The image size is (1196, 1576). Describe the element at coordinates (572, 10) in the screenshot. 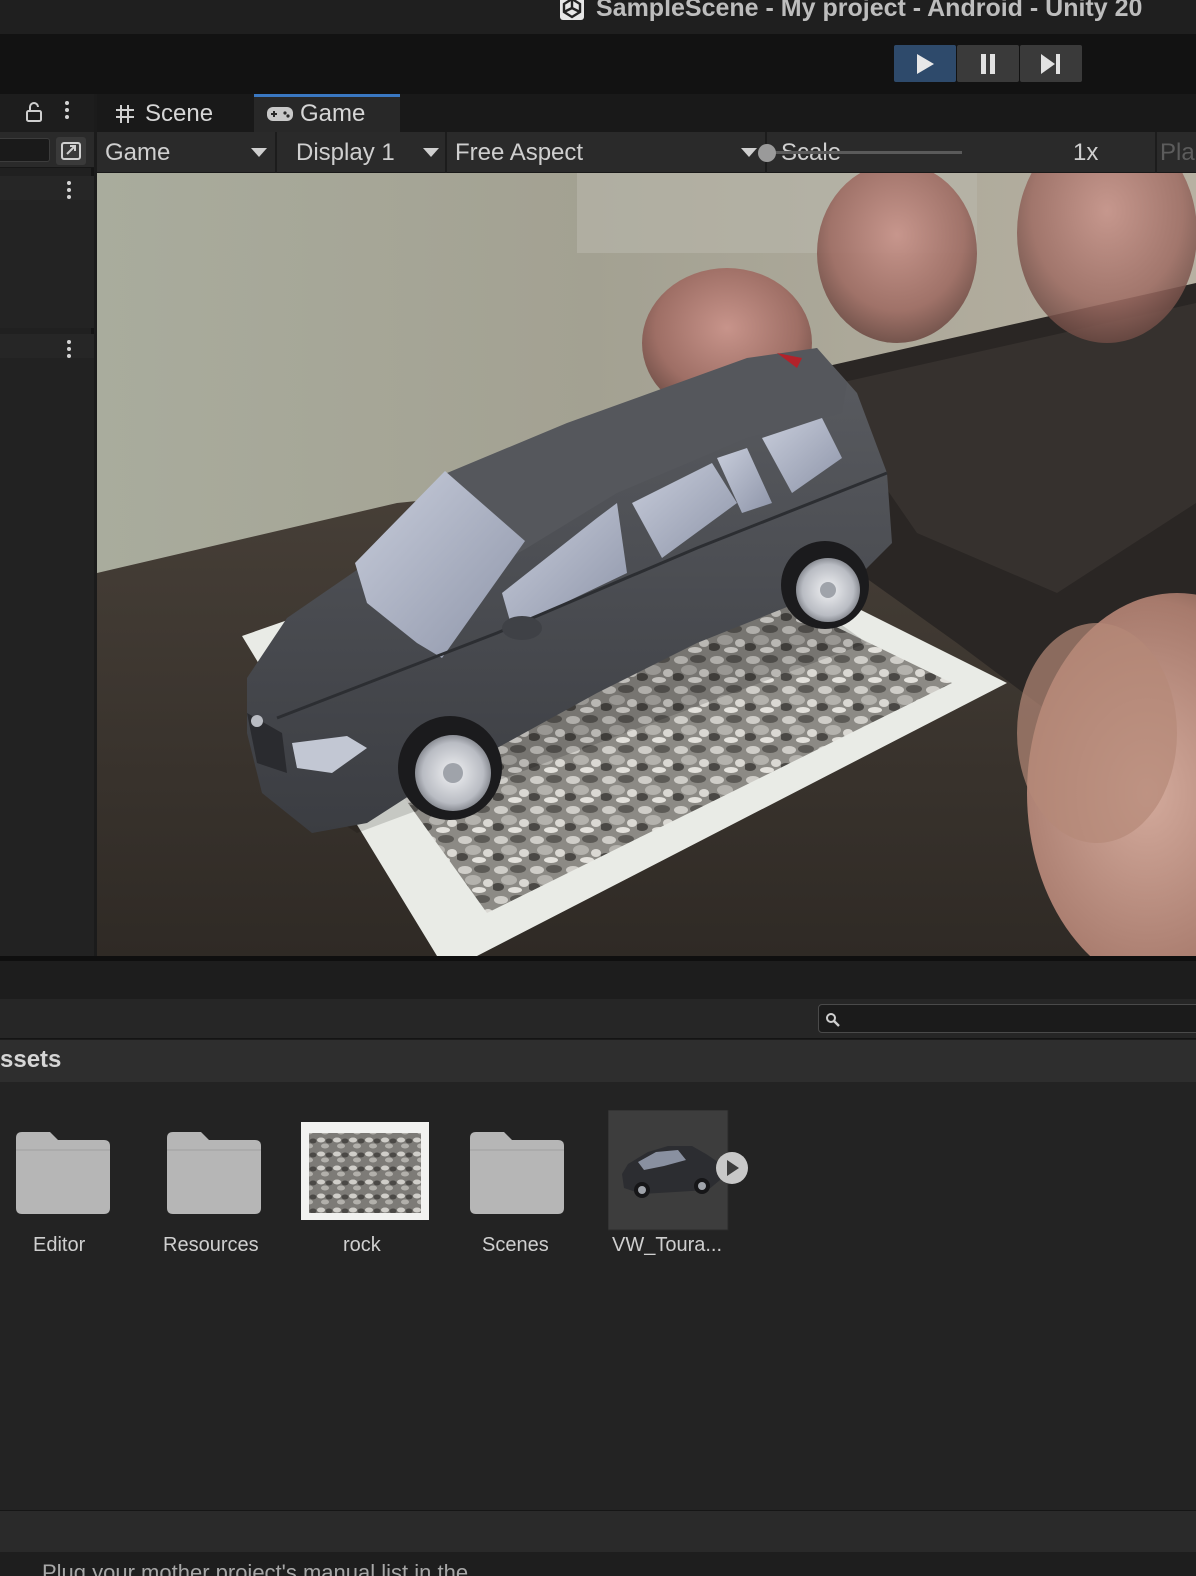

I see `unity-logo-icon` at that location.